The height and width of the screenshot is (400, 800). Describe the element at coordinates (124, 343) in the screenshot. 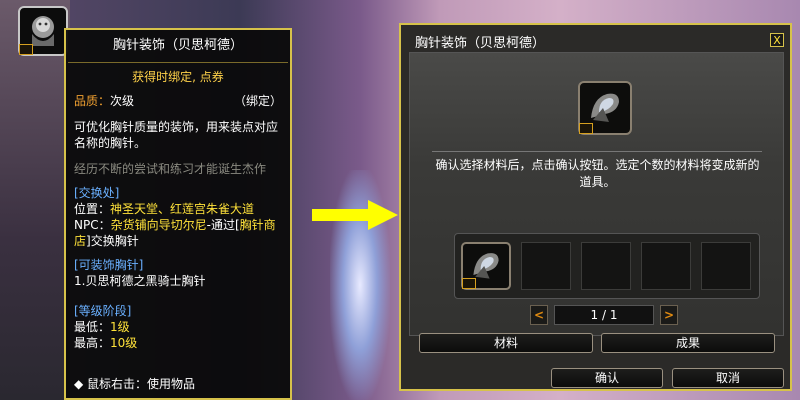

I see `max-value: 10级` at that location.